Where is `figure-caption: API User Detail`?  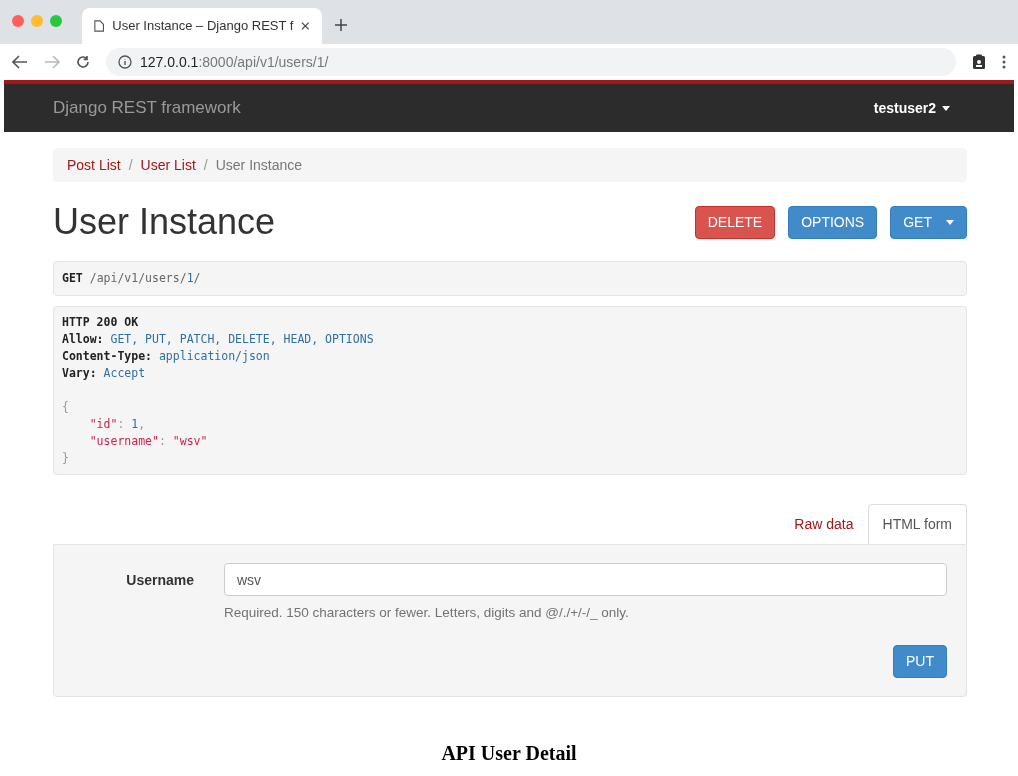 figure-caption: API User Detail is located at coordinates (509, 753).